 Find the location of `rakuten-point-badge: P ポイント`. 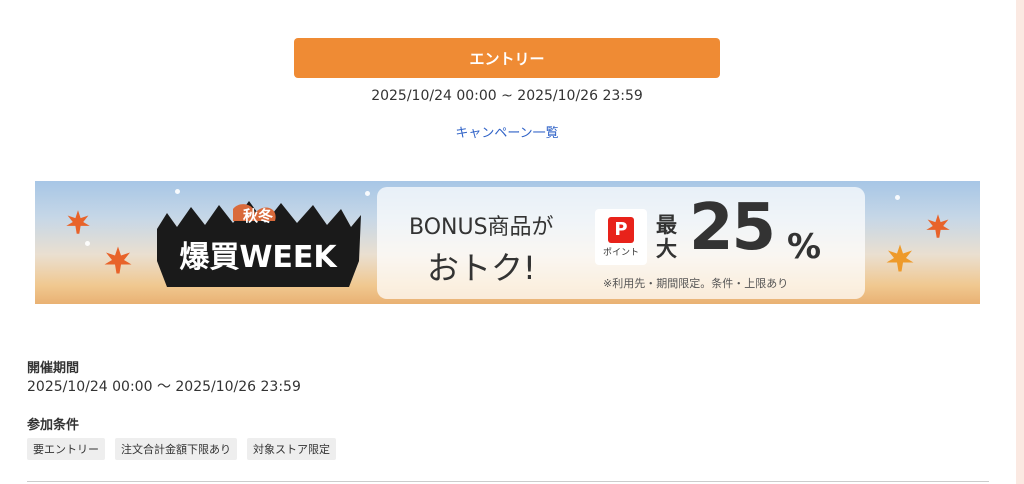

rakuten-point-badge: P ポイント is located at coordinates (621, 237).